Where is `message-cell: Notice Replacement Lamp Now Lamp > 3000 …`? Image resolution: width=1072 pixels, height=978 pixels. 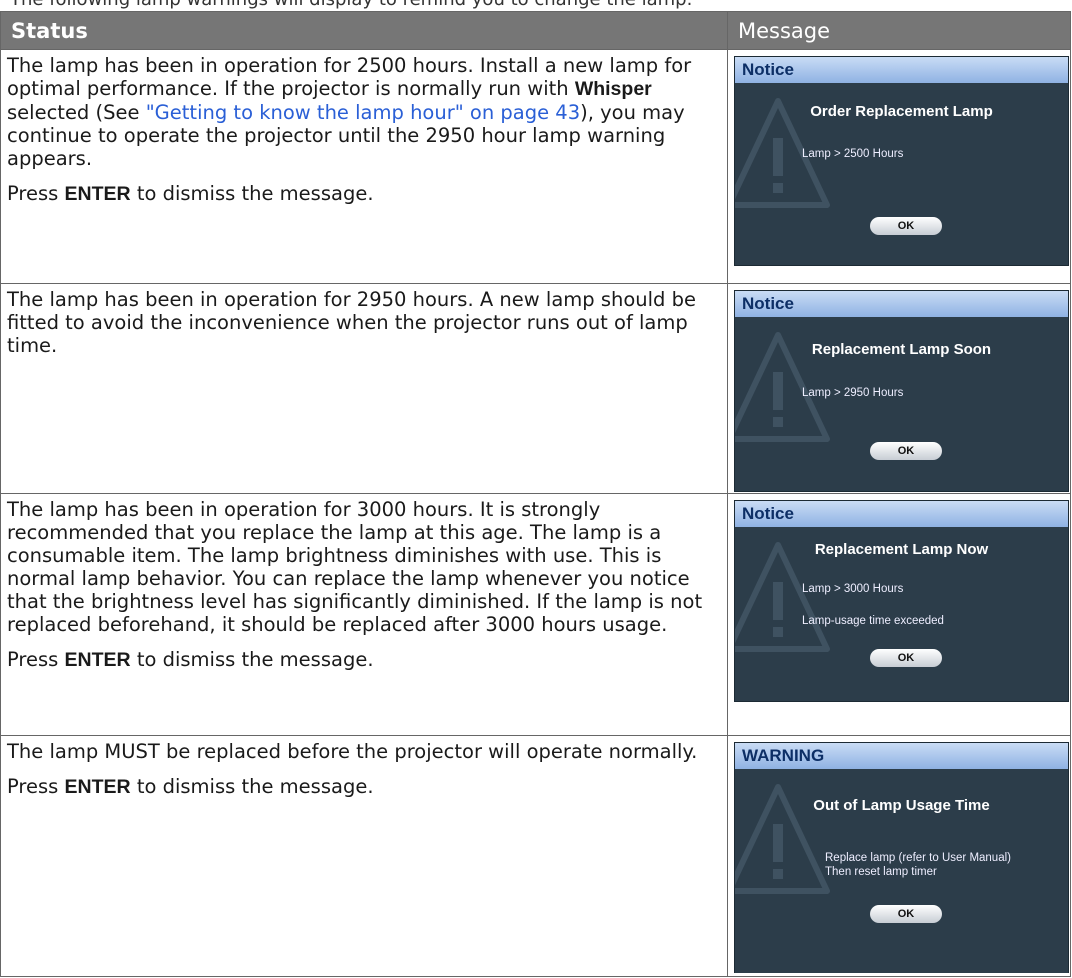 message-cell: Notice Replacement Lamp Now Lamp > 3000 … is located at coordinates (899, 614).